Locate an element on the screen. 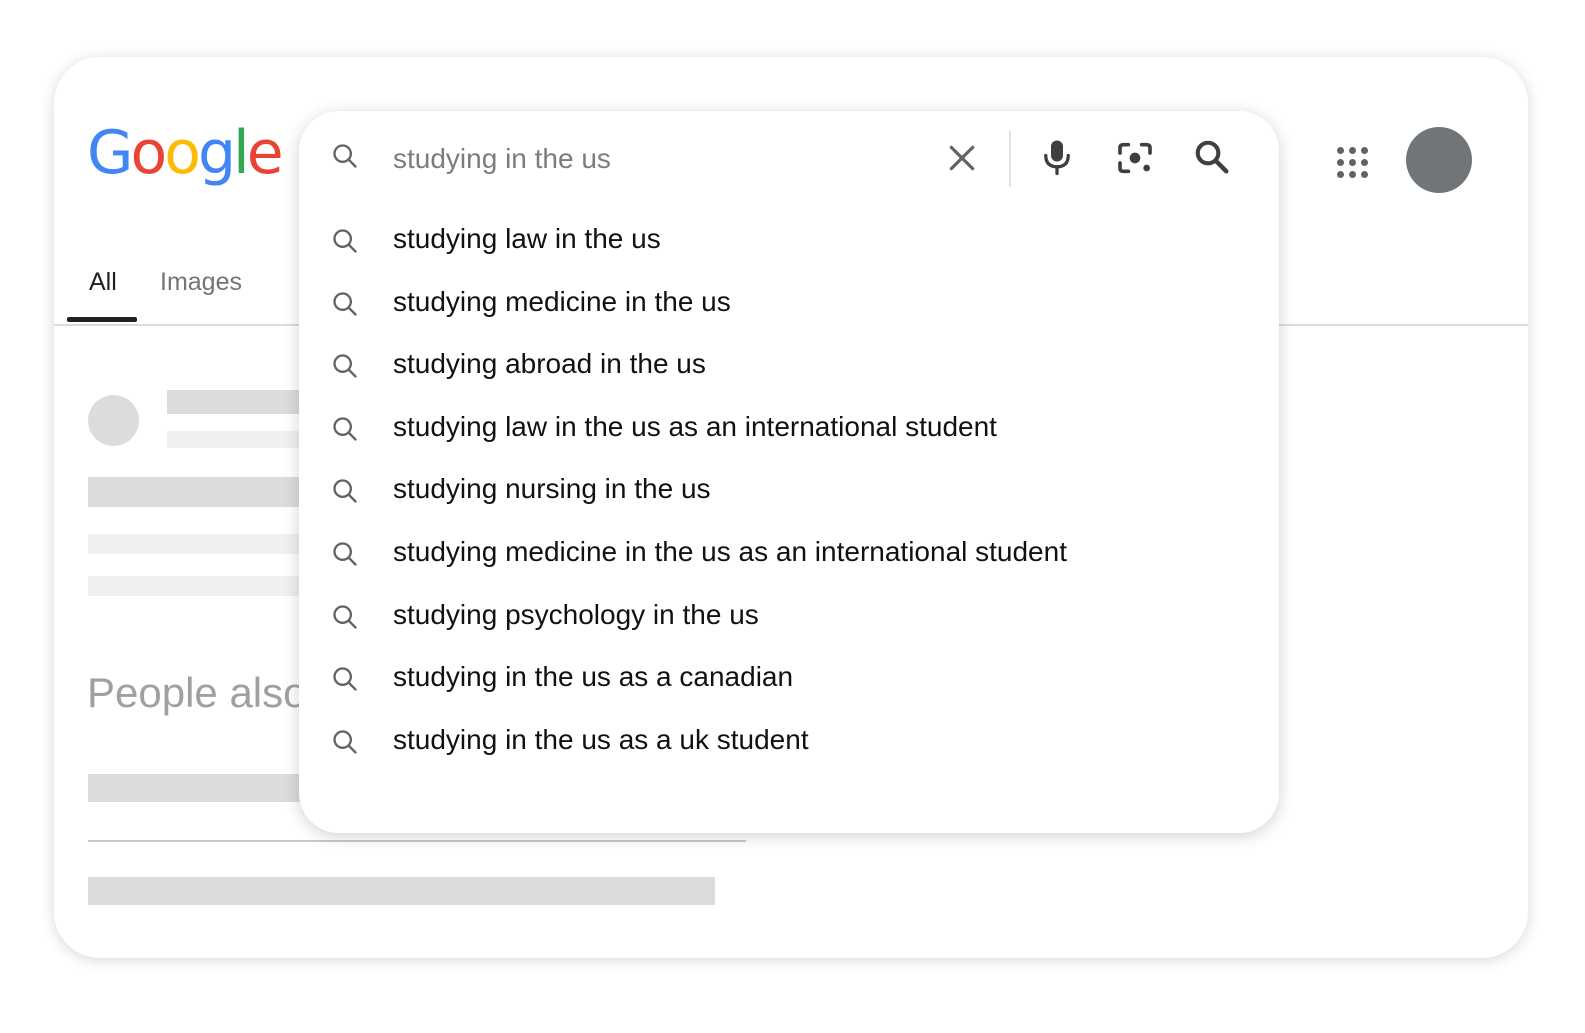 Image resolution: width=1585 pixels, height=1033 pixels. suggestion-item: studying in the us as a uk student is located at coordinates (789, 742).